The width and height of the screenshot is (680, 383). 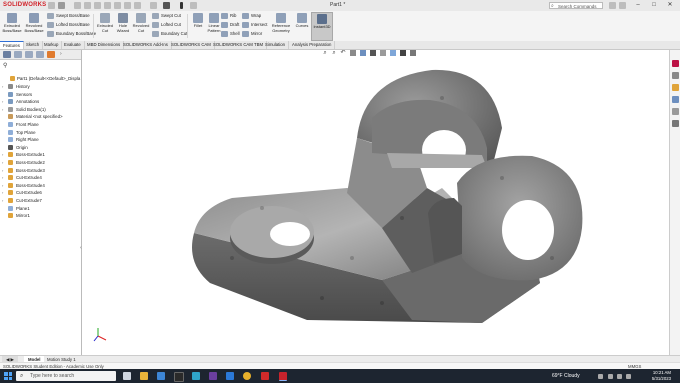 I want to click on configurationmanager-tab-icon, so click(x=29, y=54).